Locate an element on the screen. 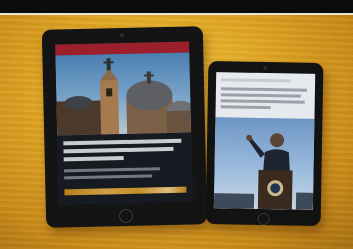  raised-arm is located at coordinates (256, 147).